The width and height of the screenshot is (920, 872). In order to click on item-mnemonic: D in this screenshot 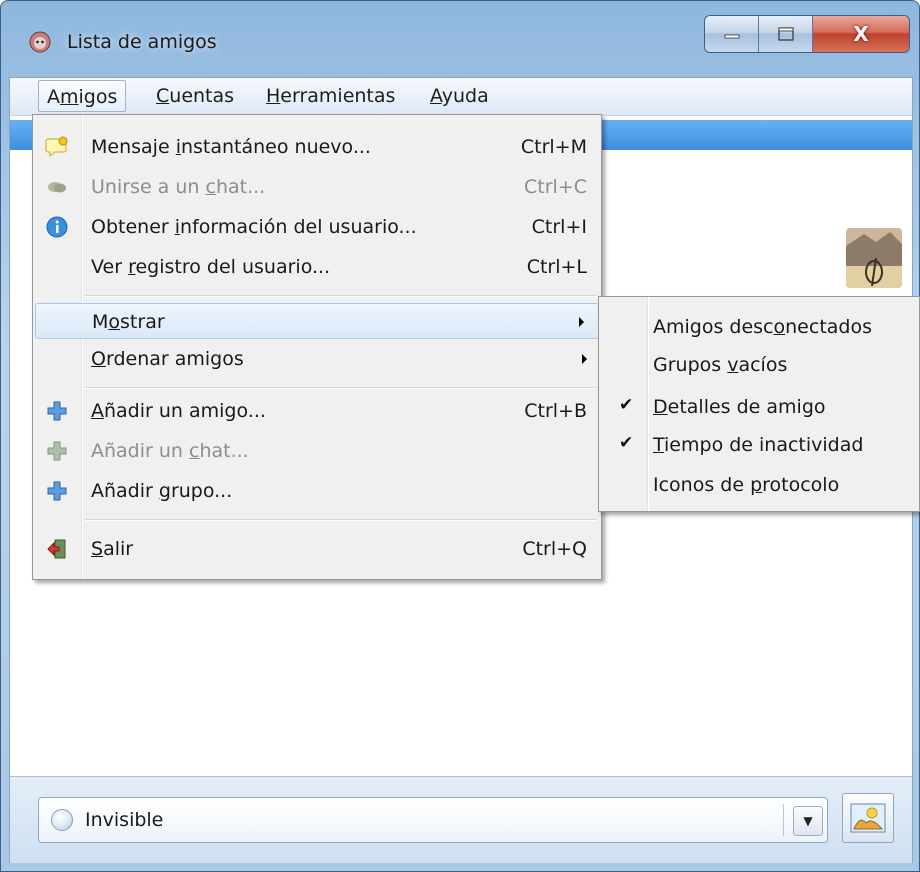, I will do `click(660, 407)`.